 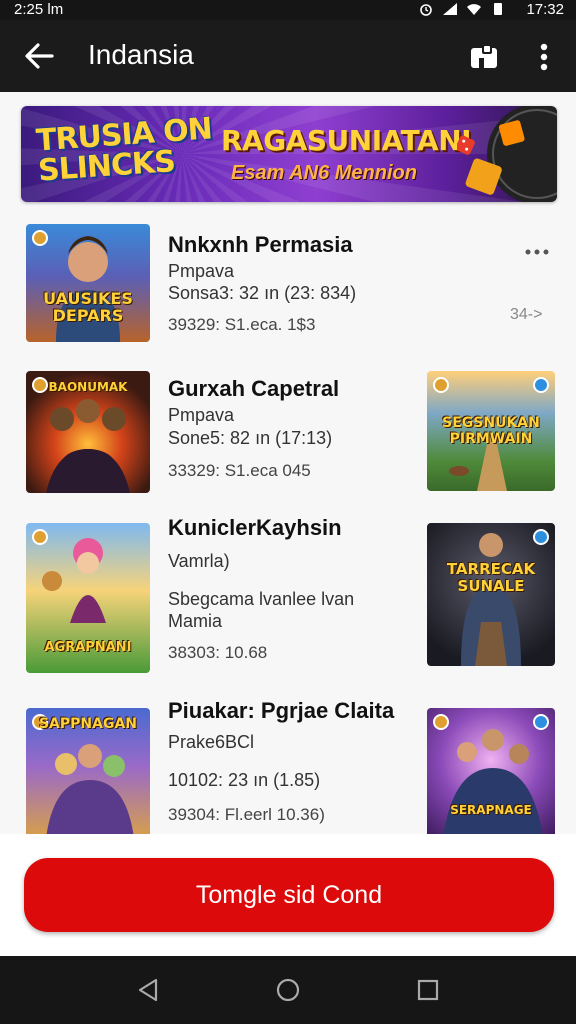 What do you see at coordinates (211, 742) in the screenshot?
I see `item-subtitle: Prake6BCl` at bounding box center [211, 742].